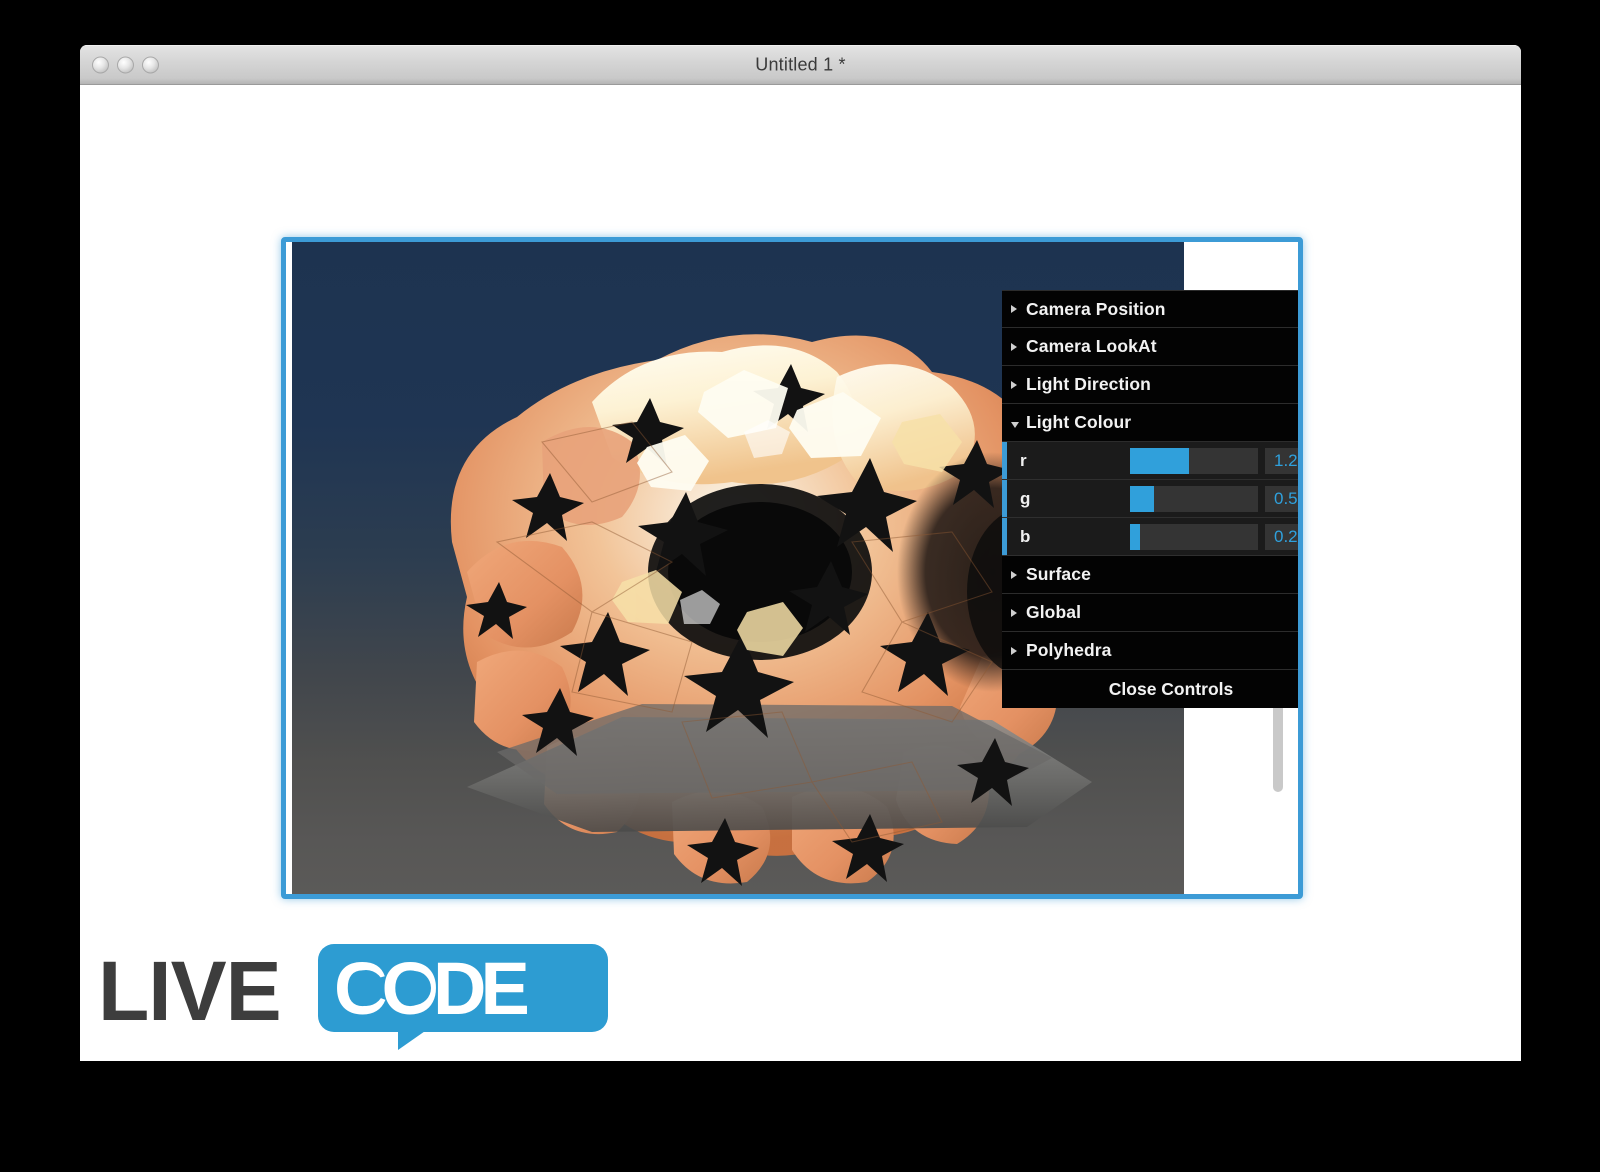 Image resolution: width=1600 pixels, height=1172 pixels. I want to click on panel-section-global: Global, so click(1150, 613).